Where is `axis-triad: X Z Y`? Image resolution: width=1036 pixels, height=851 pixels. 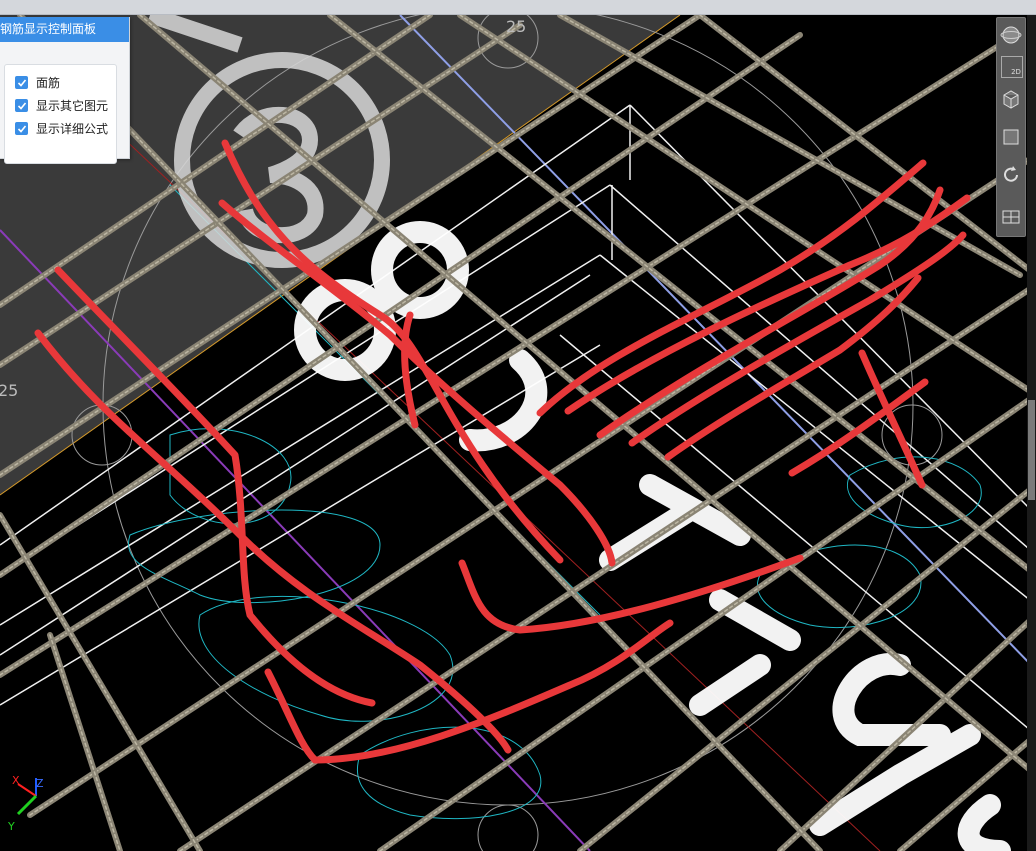
axis-triad: X Z Y is located at coordinates (28, 804).